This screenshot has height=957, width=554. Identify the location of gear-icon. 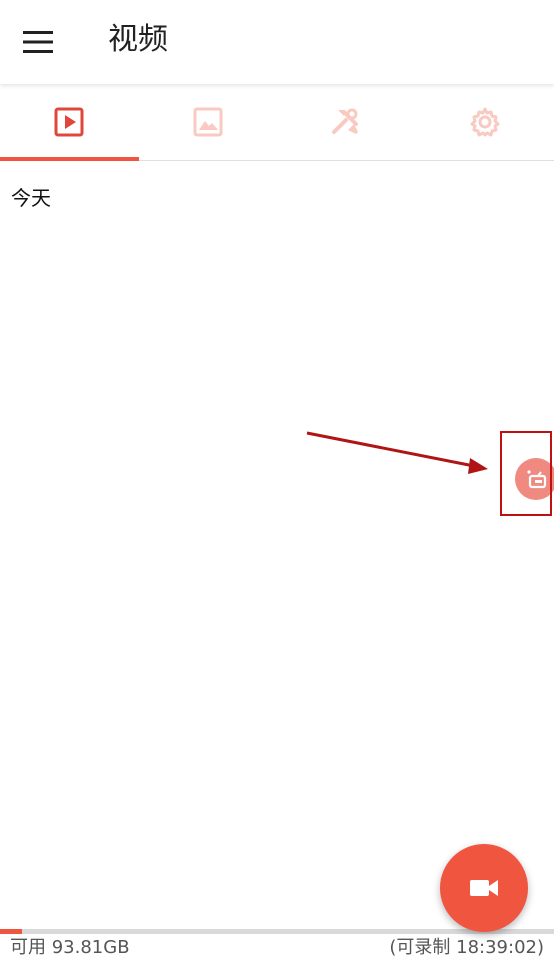
(485, 122).